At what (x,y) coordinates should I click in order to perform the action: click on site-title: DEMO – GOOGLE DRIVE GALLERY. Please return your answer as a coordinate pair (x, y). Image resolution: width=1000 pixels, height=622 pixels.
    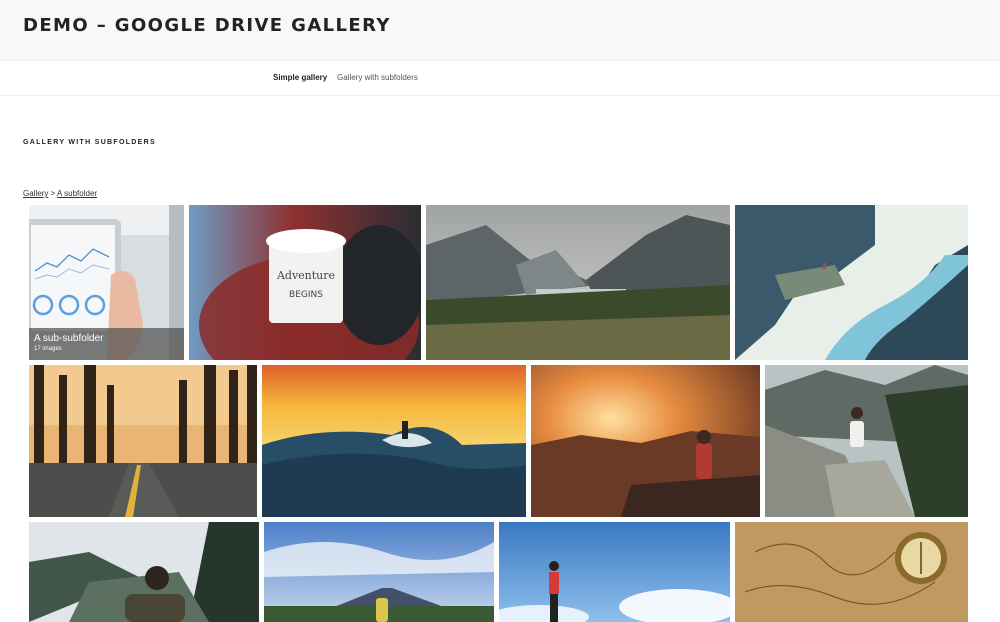
    Looking at the image, I should click on (207, 25).